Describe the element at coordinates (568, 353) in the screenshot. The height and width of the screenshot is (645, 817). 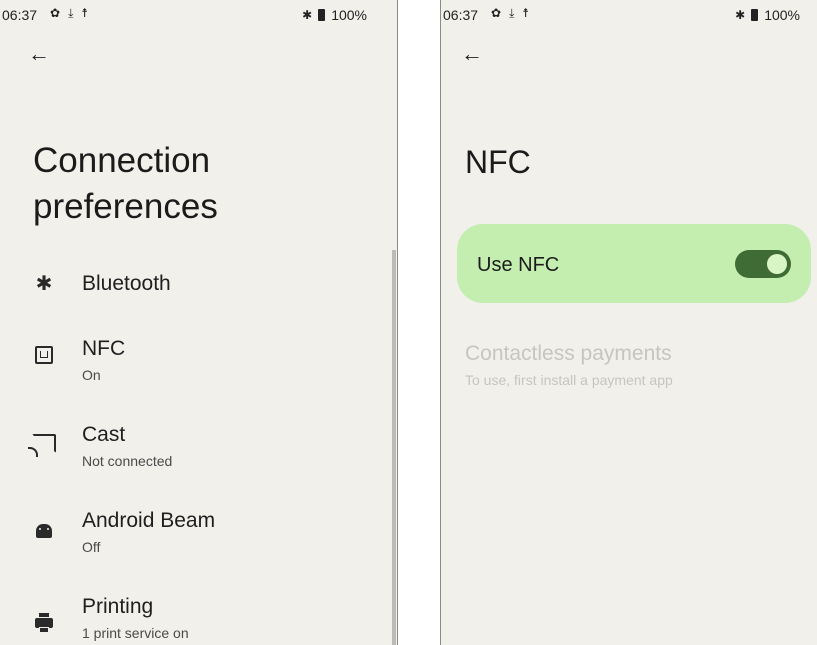
I see `contactless-payments-title: Contactless payments` at that location.